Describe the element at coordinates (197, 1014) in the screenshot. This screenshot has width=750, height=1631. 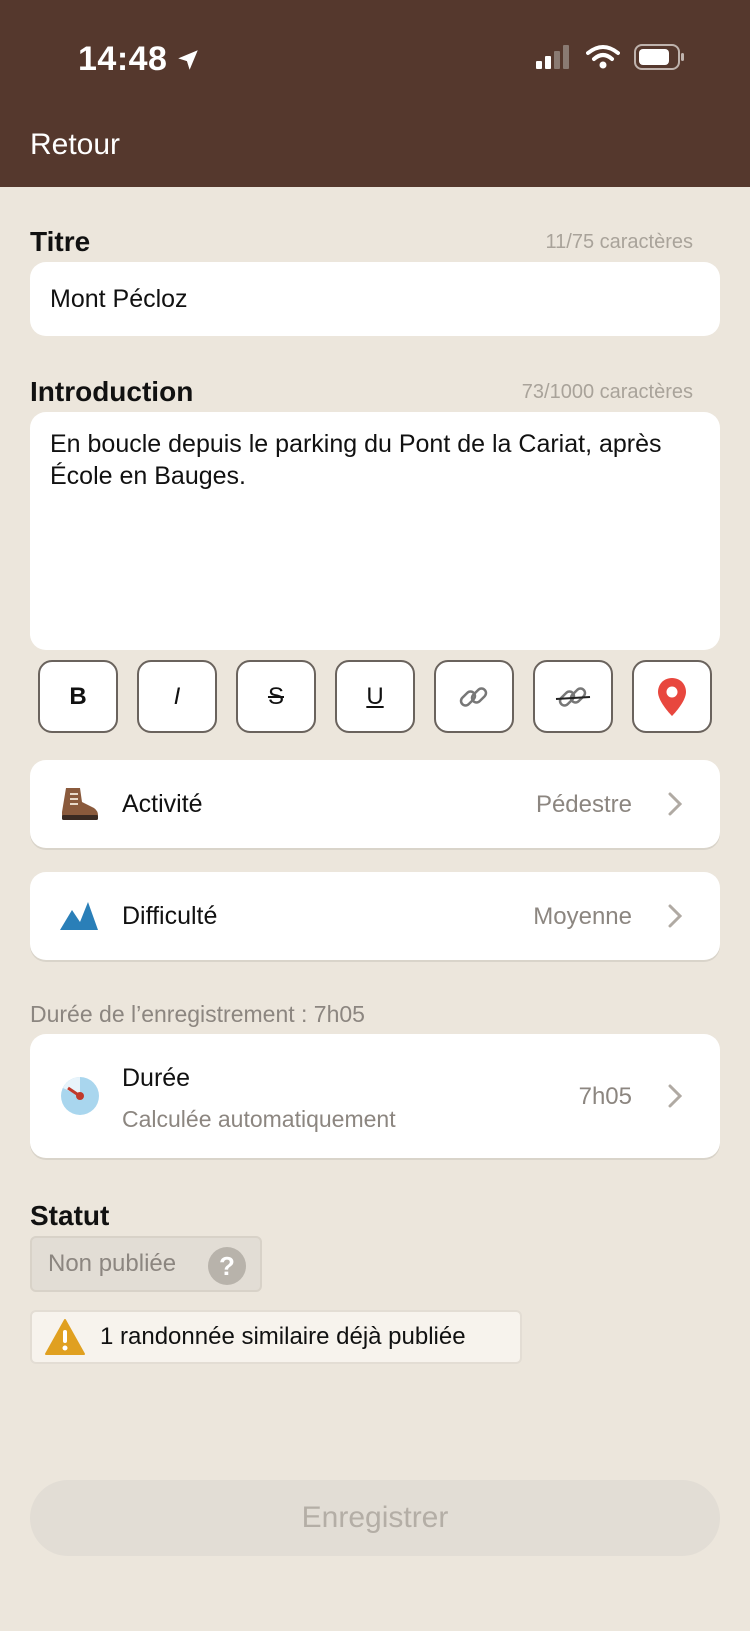
I see `recording-duration-info: Durée de l’enregistrement : 7h05` at that location.